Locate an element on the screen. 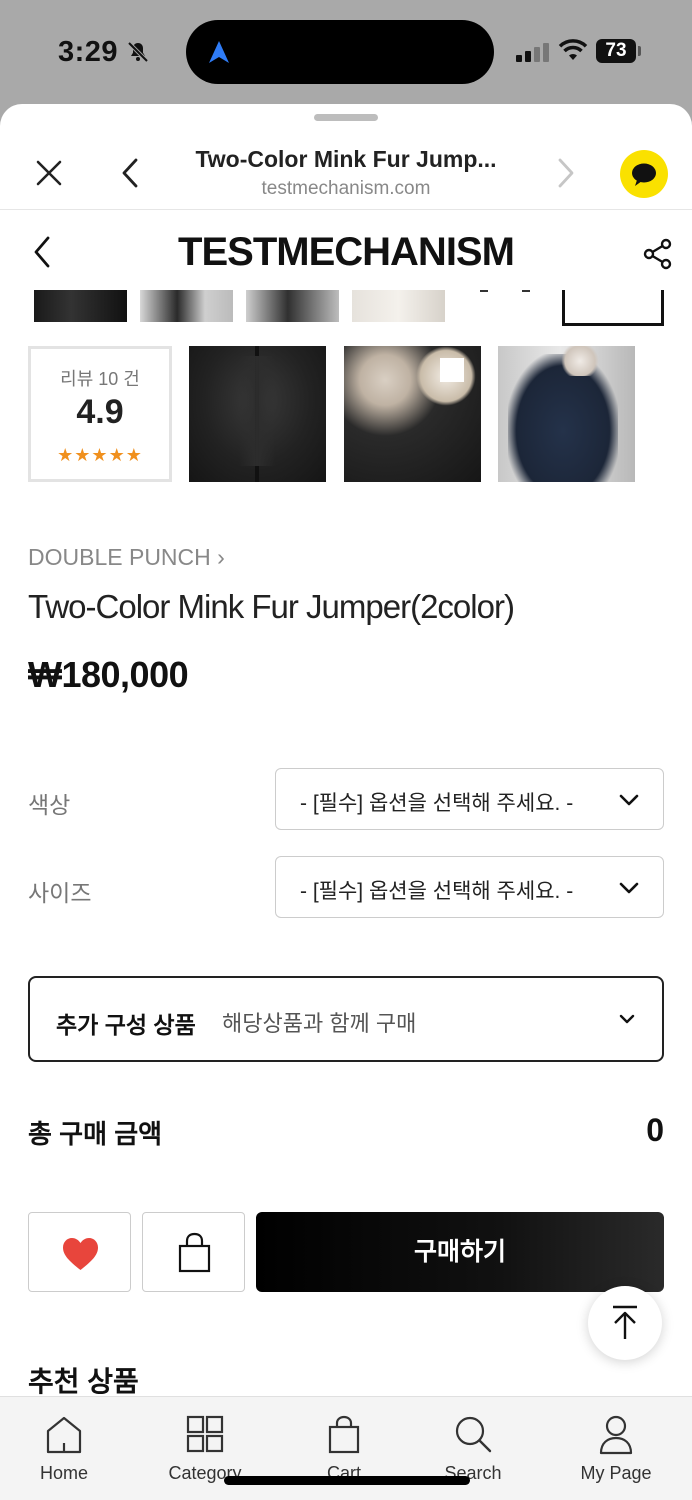  thumbnail-image-selected is located at coordinates (613, 308).